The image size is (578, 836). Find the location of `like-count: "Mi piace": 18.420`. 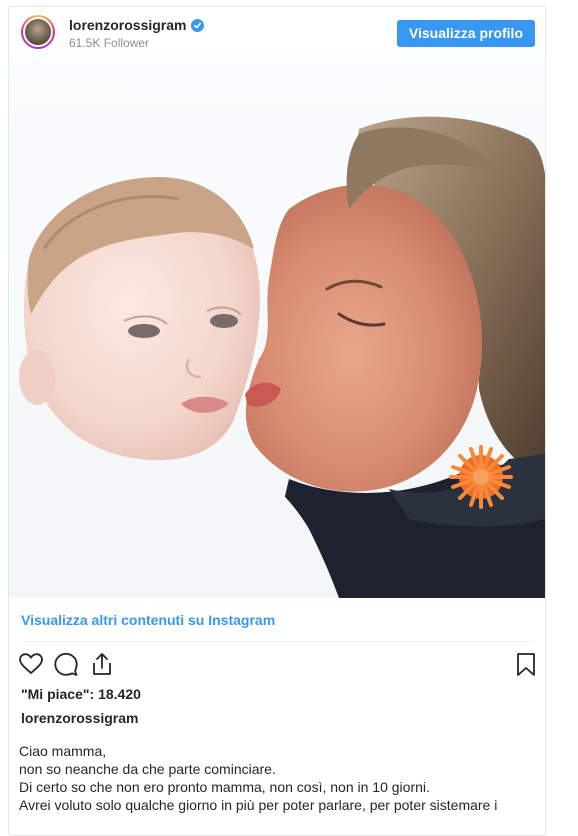

like-count: "Mi piace": 18.420 is located at coordinates (81, 694).